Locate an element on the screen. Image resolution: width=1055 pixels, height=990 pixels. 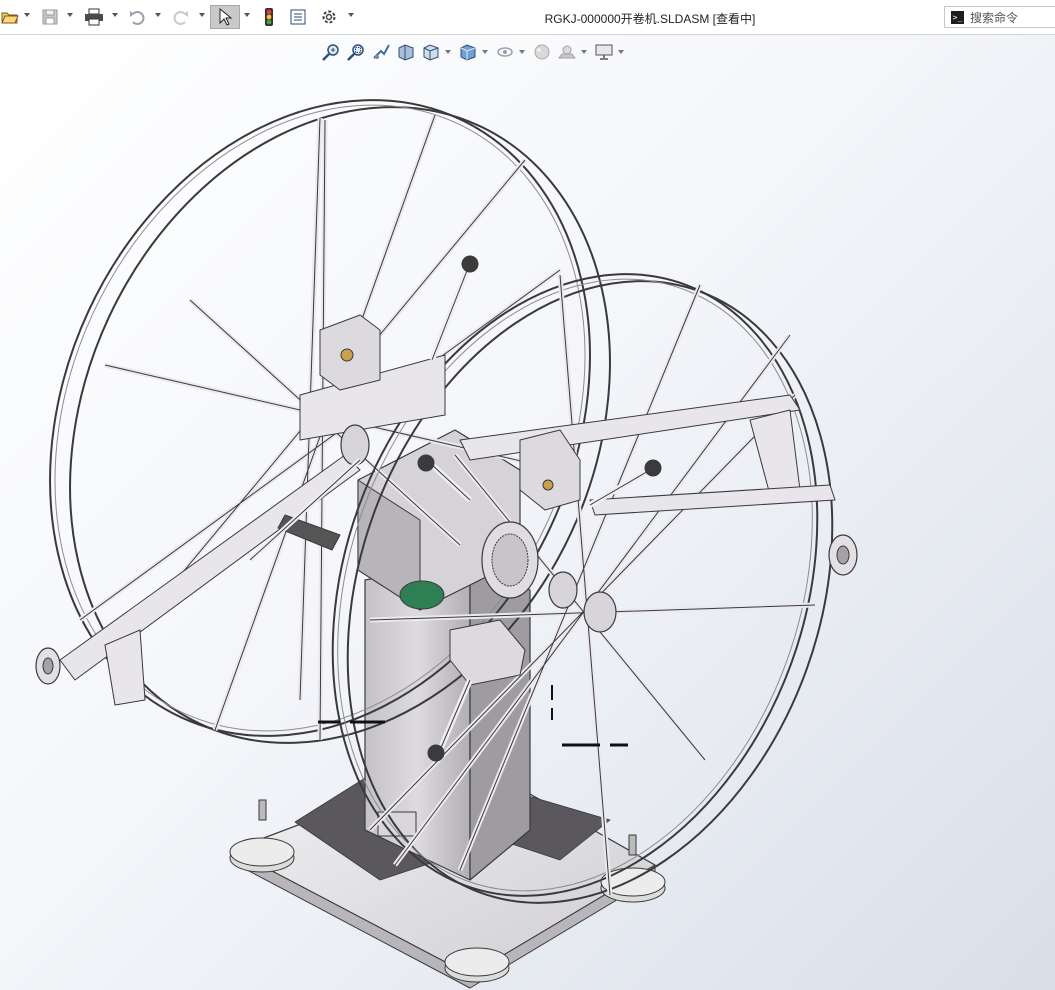
open-folder-icon is located at coordinates (10, 17).